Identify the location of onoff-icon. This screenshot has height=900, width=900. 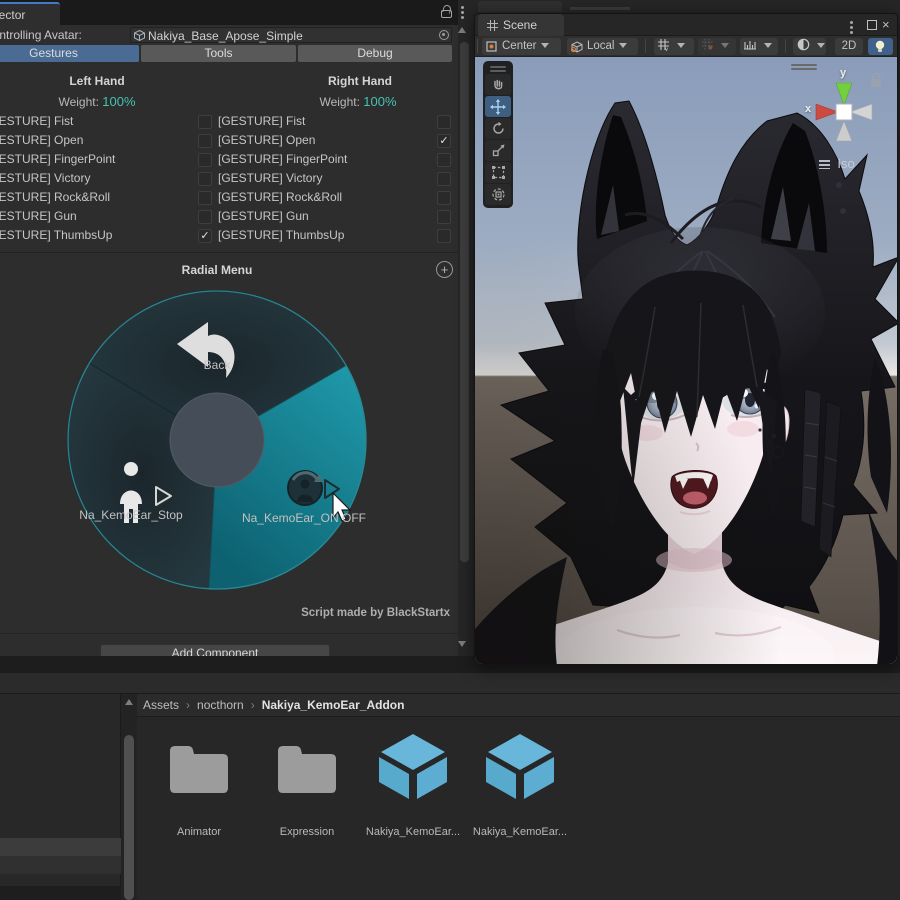
(305, 488).